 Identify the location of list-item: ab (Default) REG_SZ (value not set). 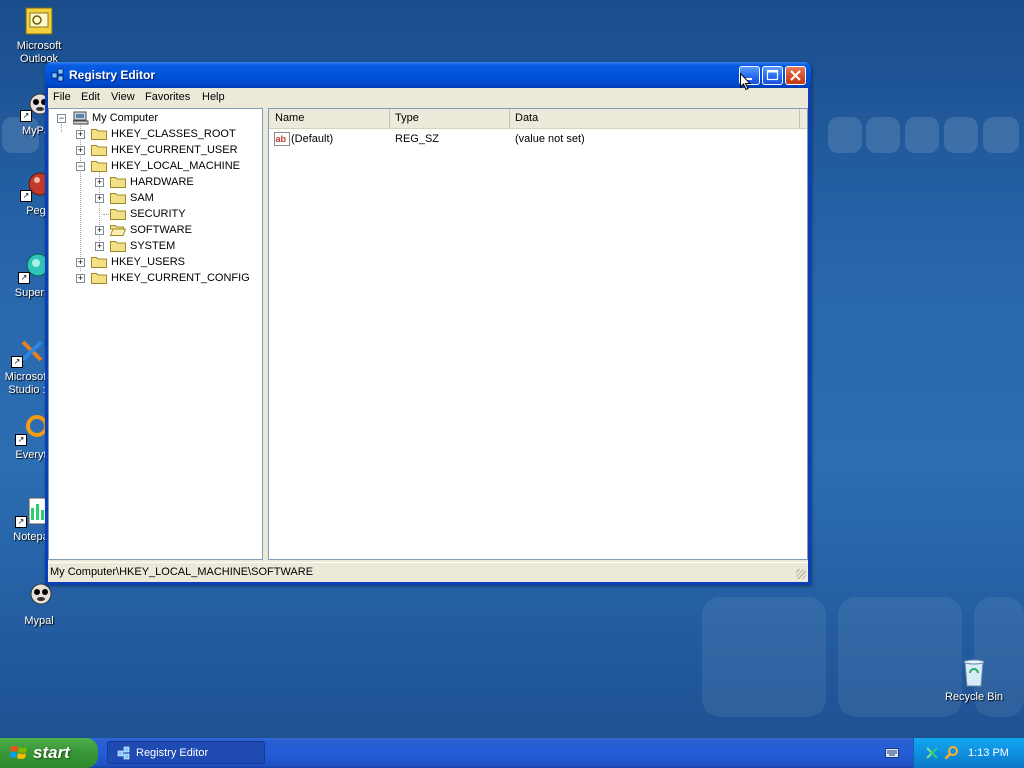
(538, 139).